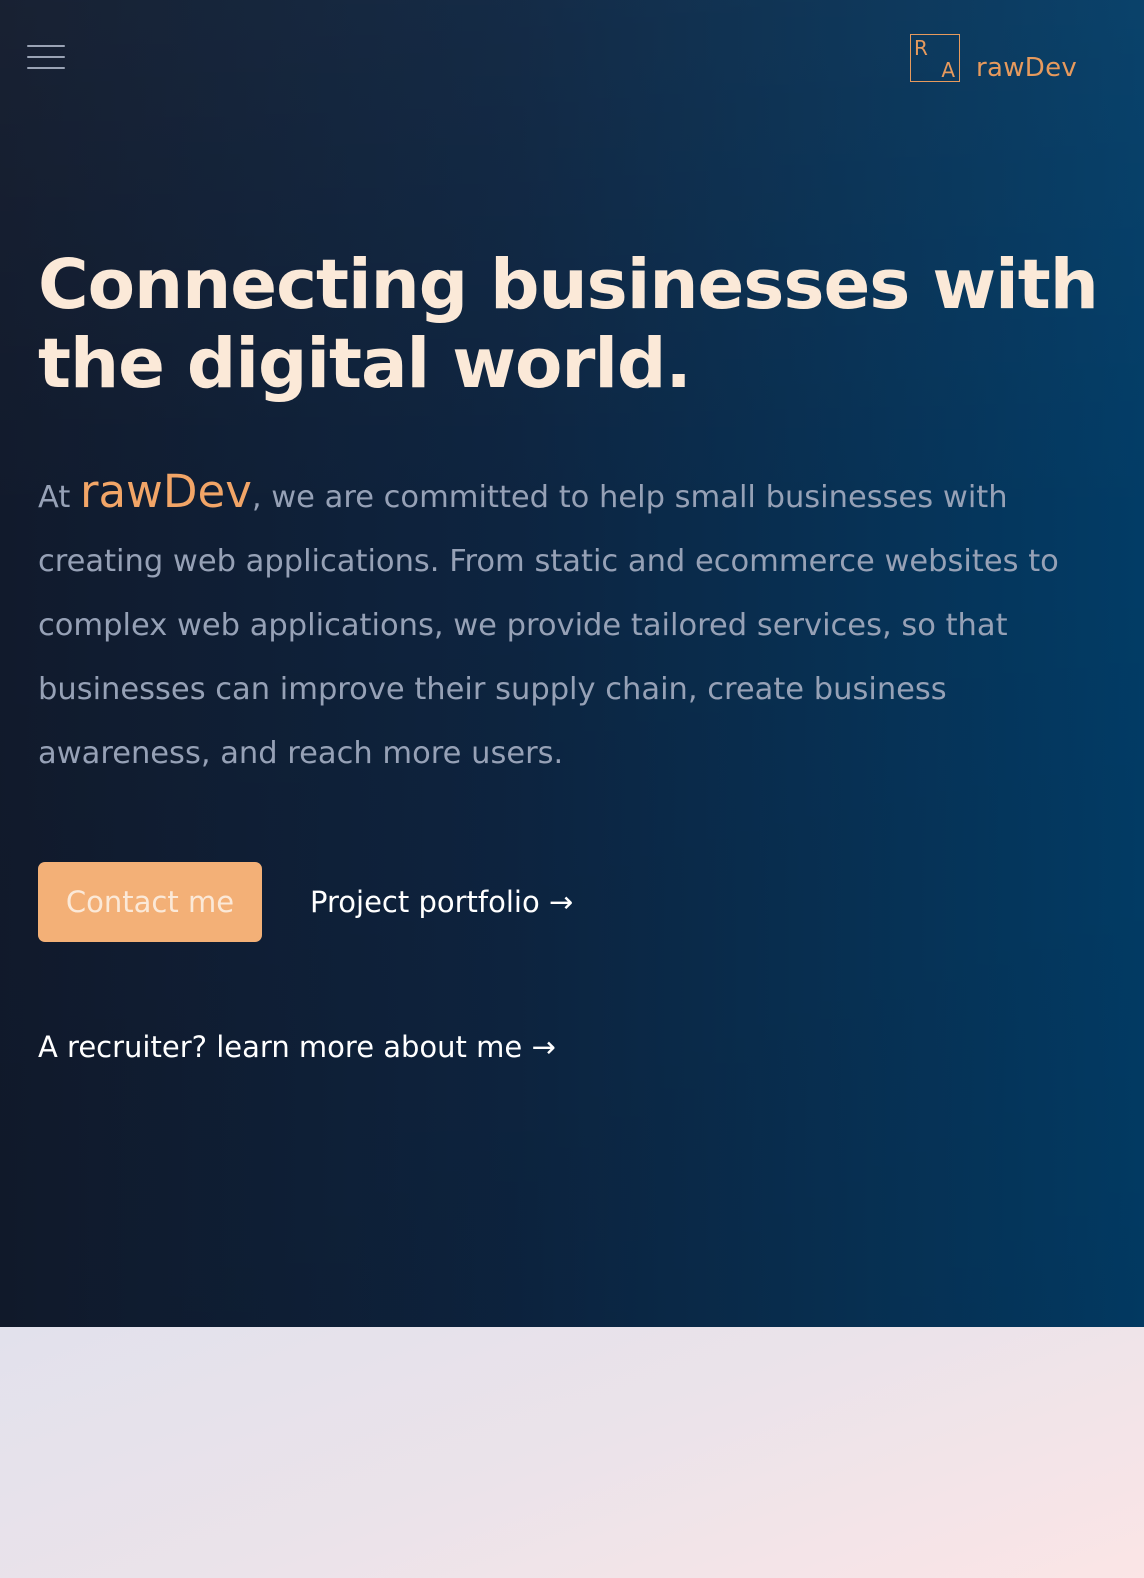 Image resolution: width=1144 pixels, height=1578 pixels. Describe the element at coordinates (59, 497) in the screenshot. I see `intro-prefix: At` at that location.